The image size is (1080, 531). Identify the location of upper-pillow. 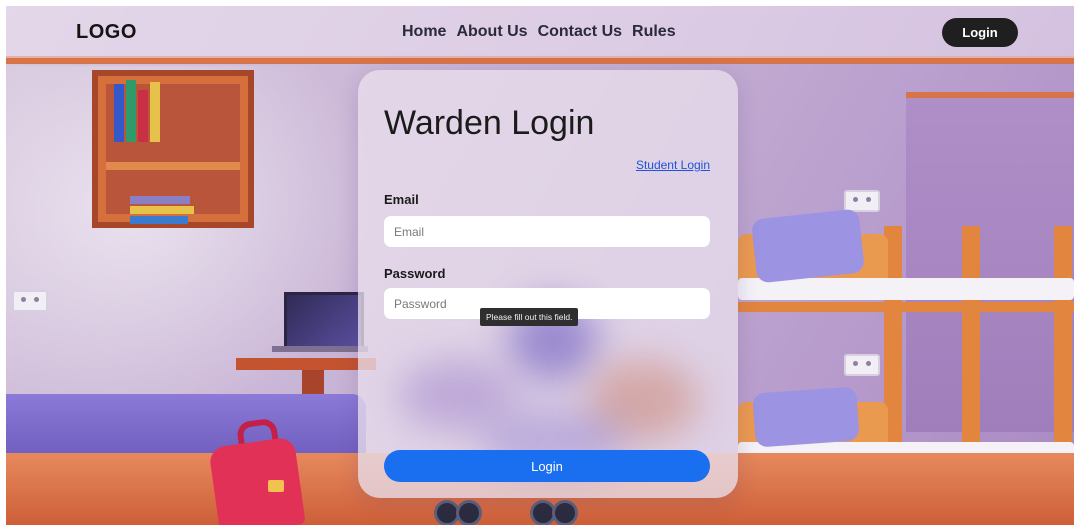
(808, 246).